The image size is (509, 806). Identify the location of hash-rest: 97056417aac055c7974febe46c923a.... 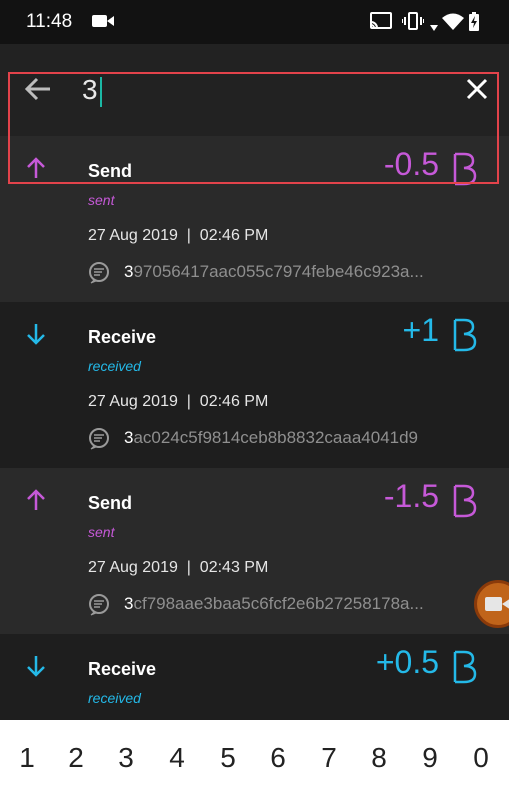
(278, 271).